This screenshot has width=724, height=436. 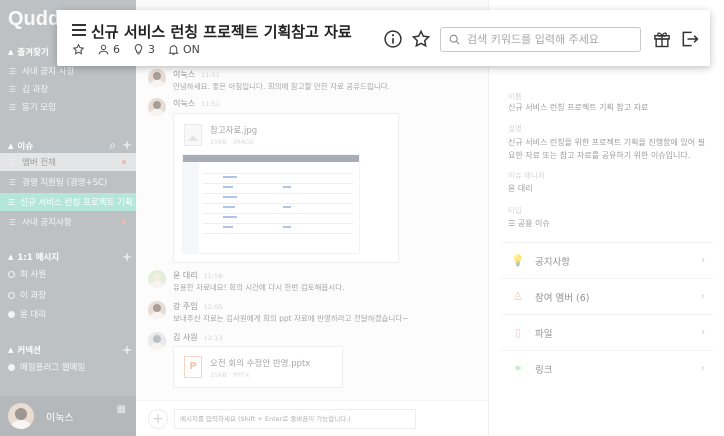 I want to click on message-time: 12:13, so click(x=213, y=338).